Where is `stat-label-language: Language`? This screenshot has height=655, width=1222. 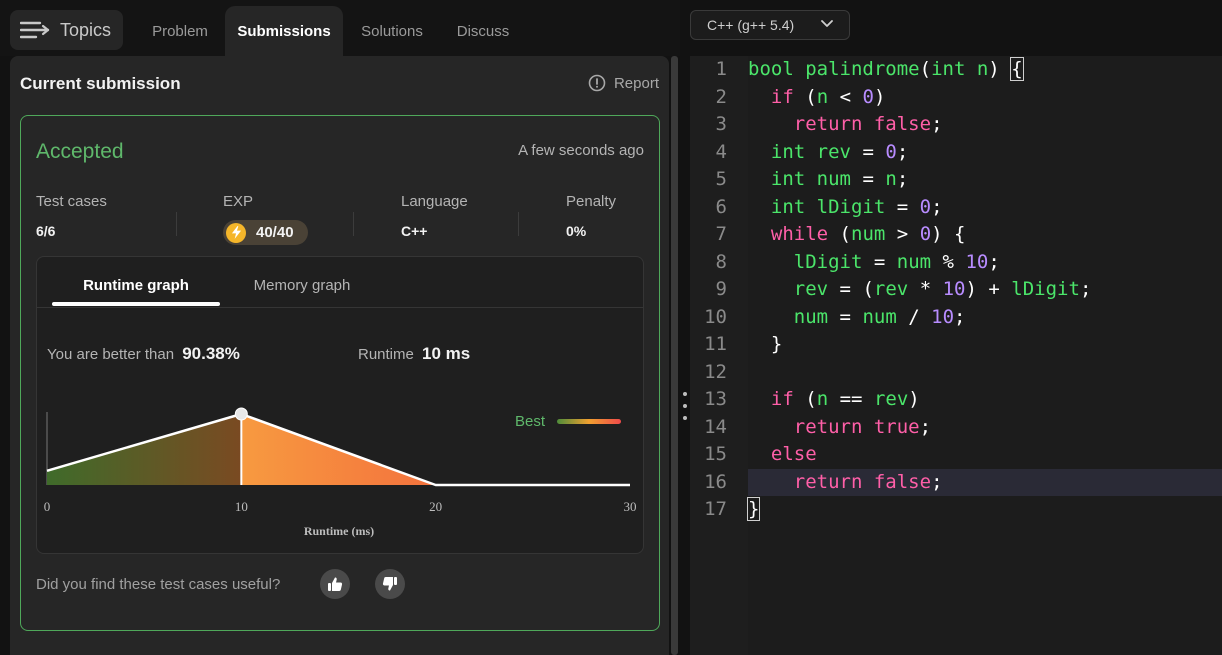 stat-label-language: Language is located at coordinates (434, 201).